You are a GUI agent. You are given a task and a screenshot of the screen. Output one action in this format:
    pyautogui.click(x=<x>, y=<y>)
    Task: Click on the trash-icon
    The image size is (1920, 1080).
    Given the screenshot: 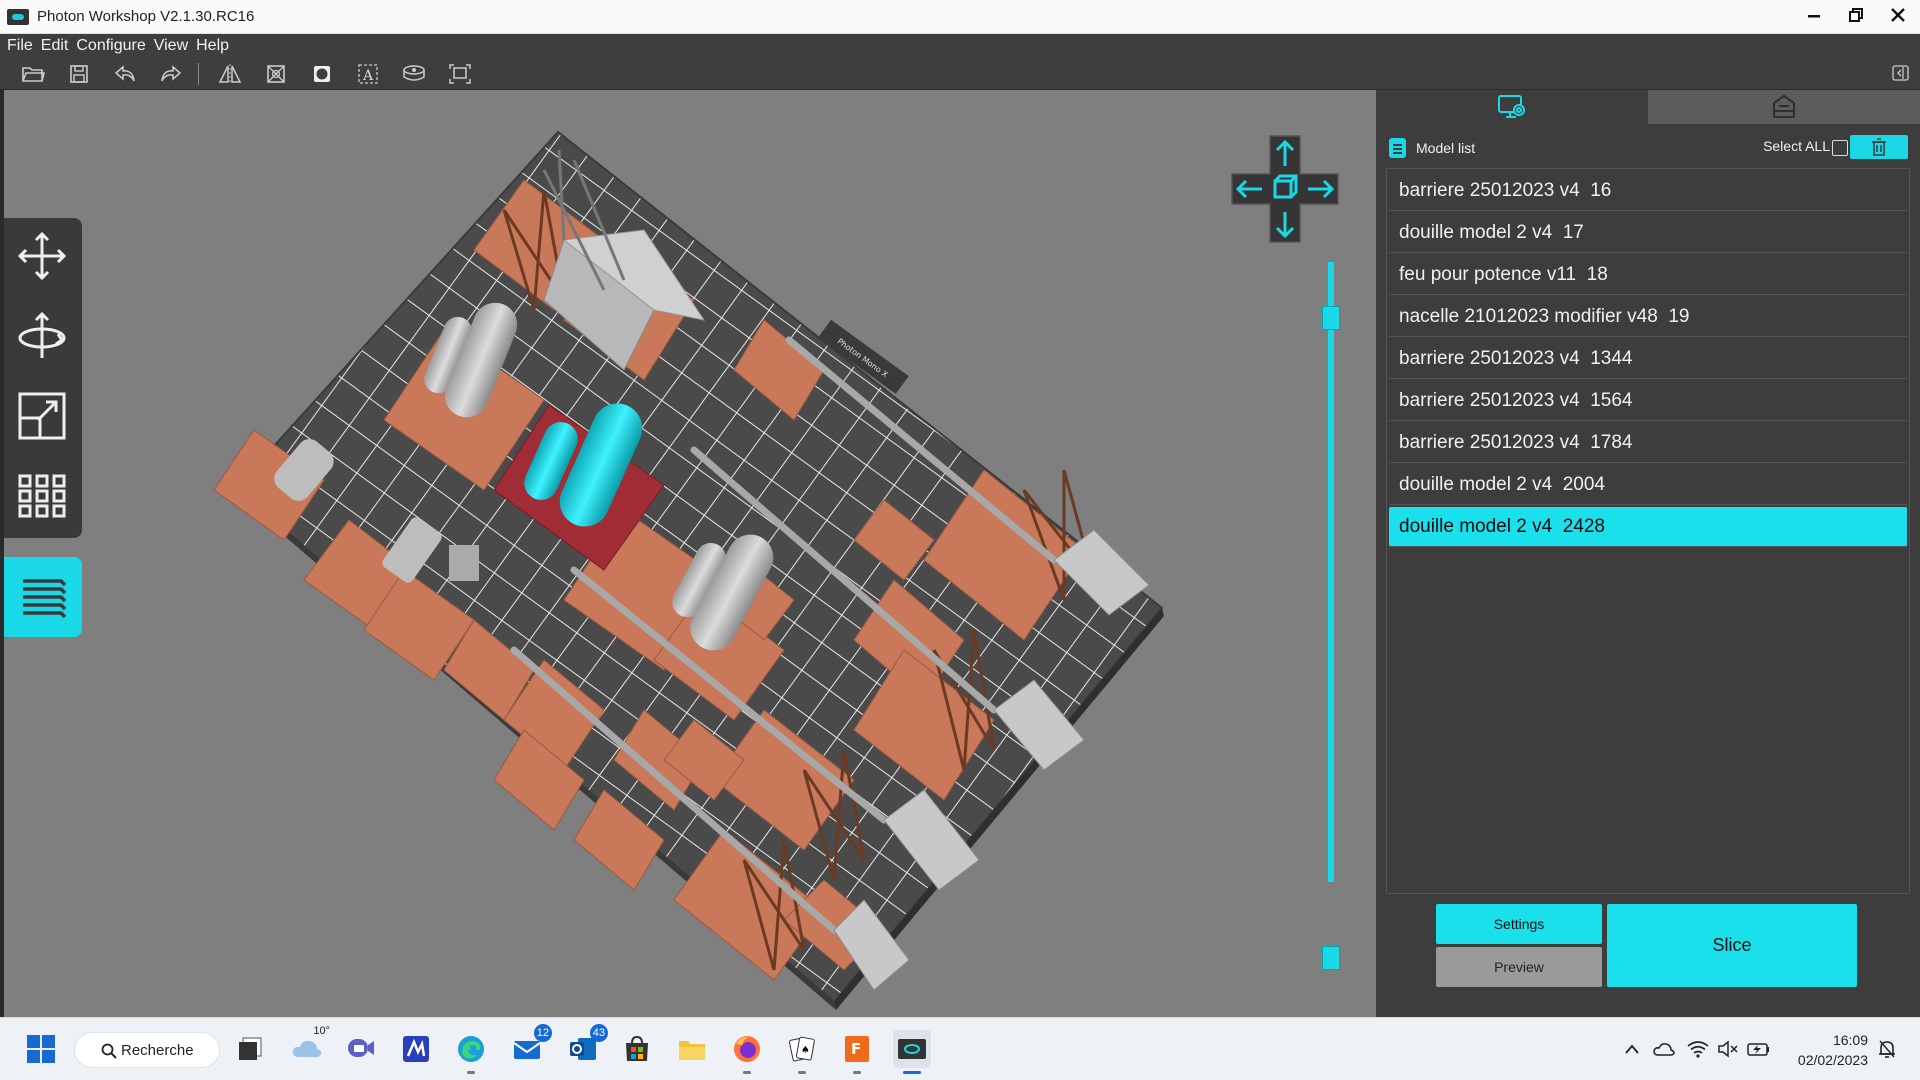 What is the action you would take?
    pyautogui.click(x=1879, y=147)
    